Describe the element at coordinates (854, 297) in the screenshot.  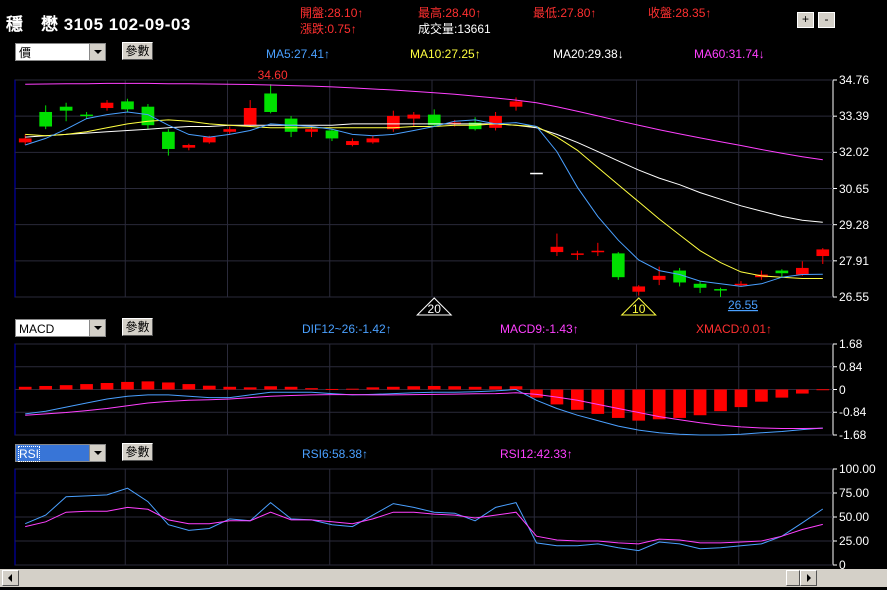
I see `price-tick-label: 26.55` at that location.